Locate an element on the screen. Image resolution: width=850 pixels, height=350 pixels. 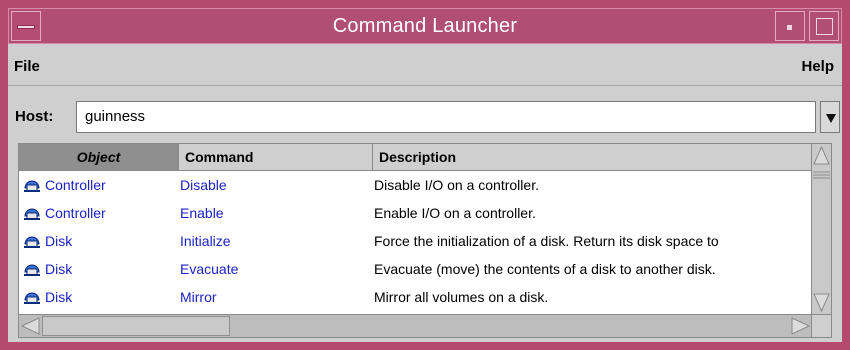
description-cell: Mirror all volumes on a disk. is located at coordinates (461, 297).